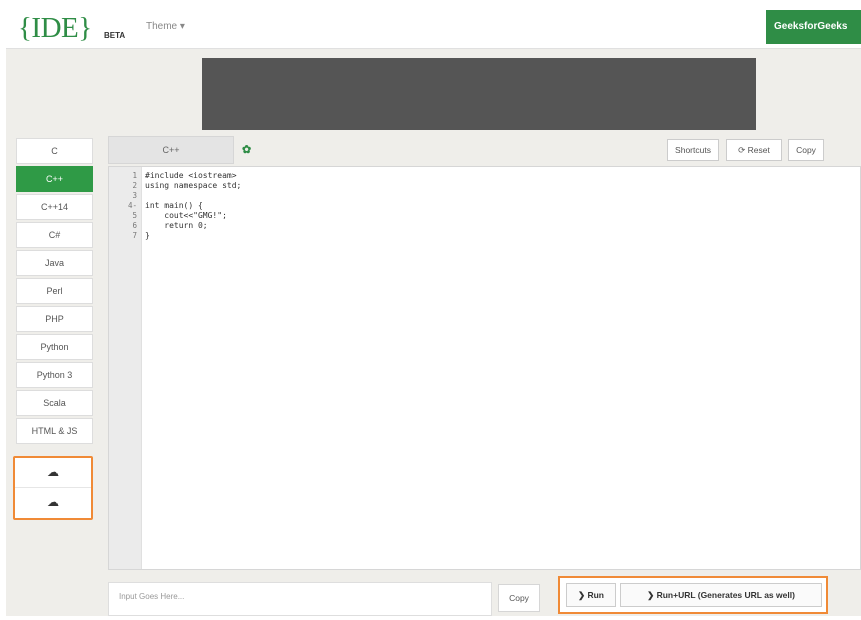 The width and height of the screenshot is (861, 620). What do you see at coordinates (591, 595) in the screenshot?
I see `run-button: ❯ Run` at bounding box center [591, 595].